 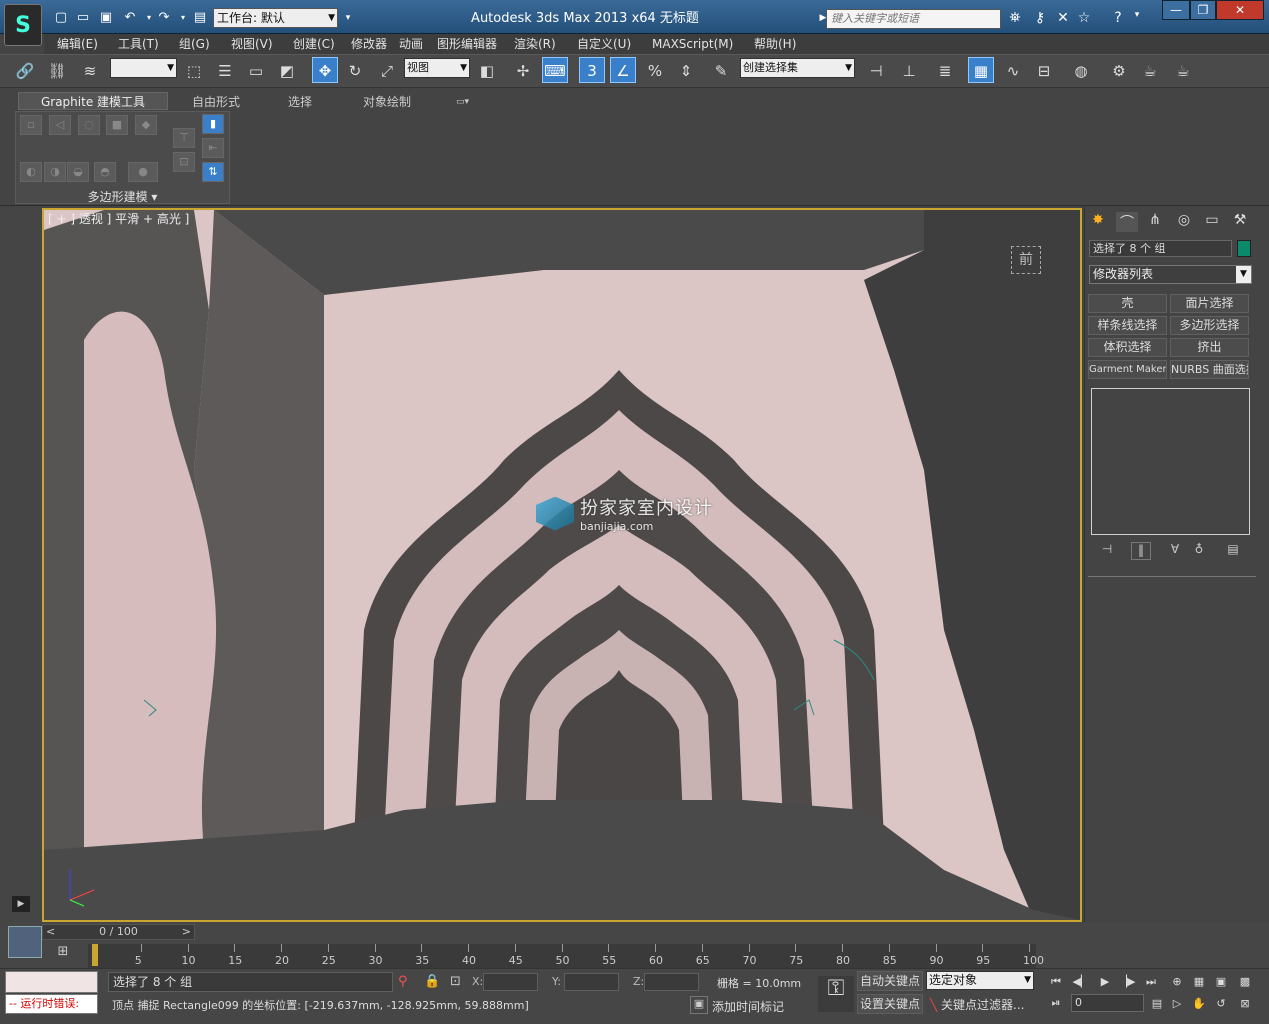 What do you see at coordinates (1063, 19) in the screenshot?
I see `communication-icon: ✕` at bounding box center [1063, 19].